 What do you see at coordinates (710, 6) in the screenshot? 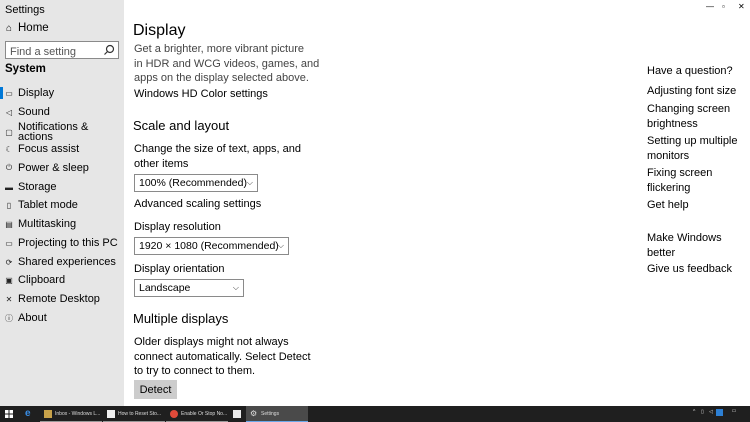
I see `minimize-icon: —` at bounding box center [710, 6].